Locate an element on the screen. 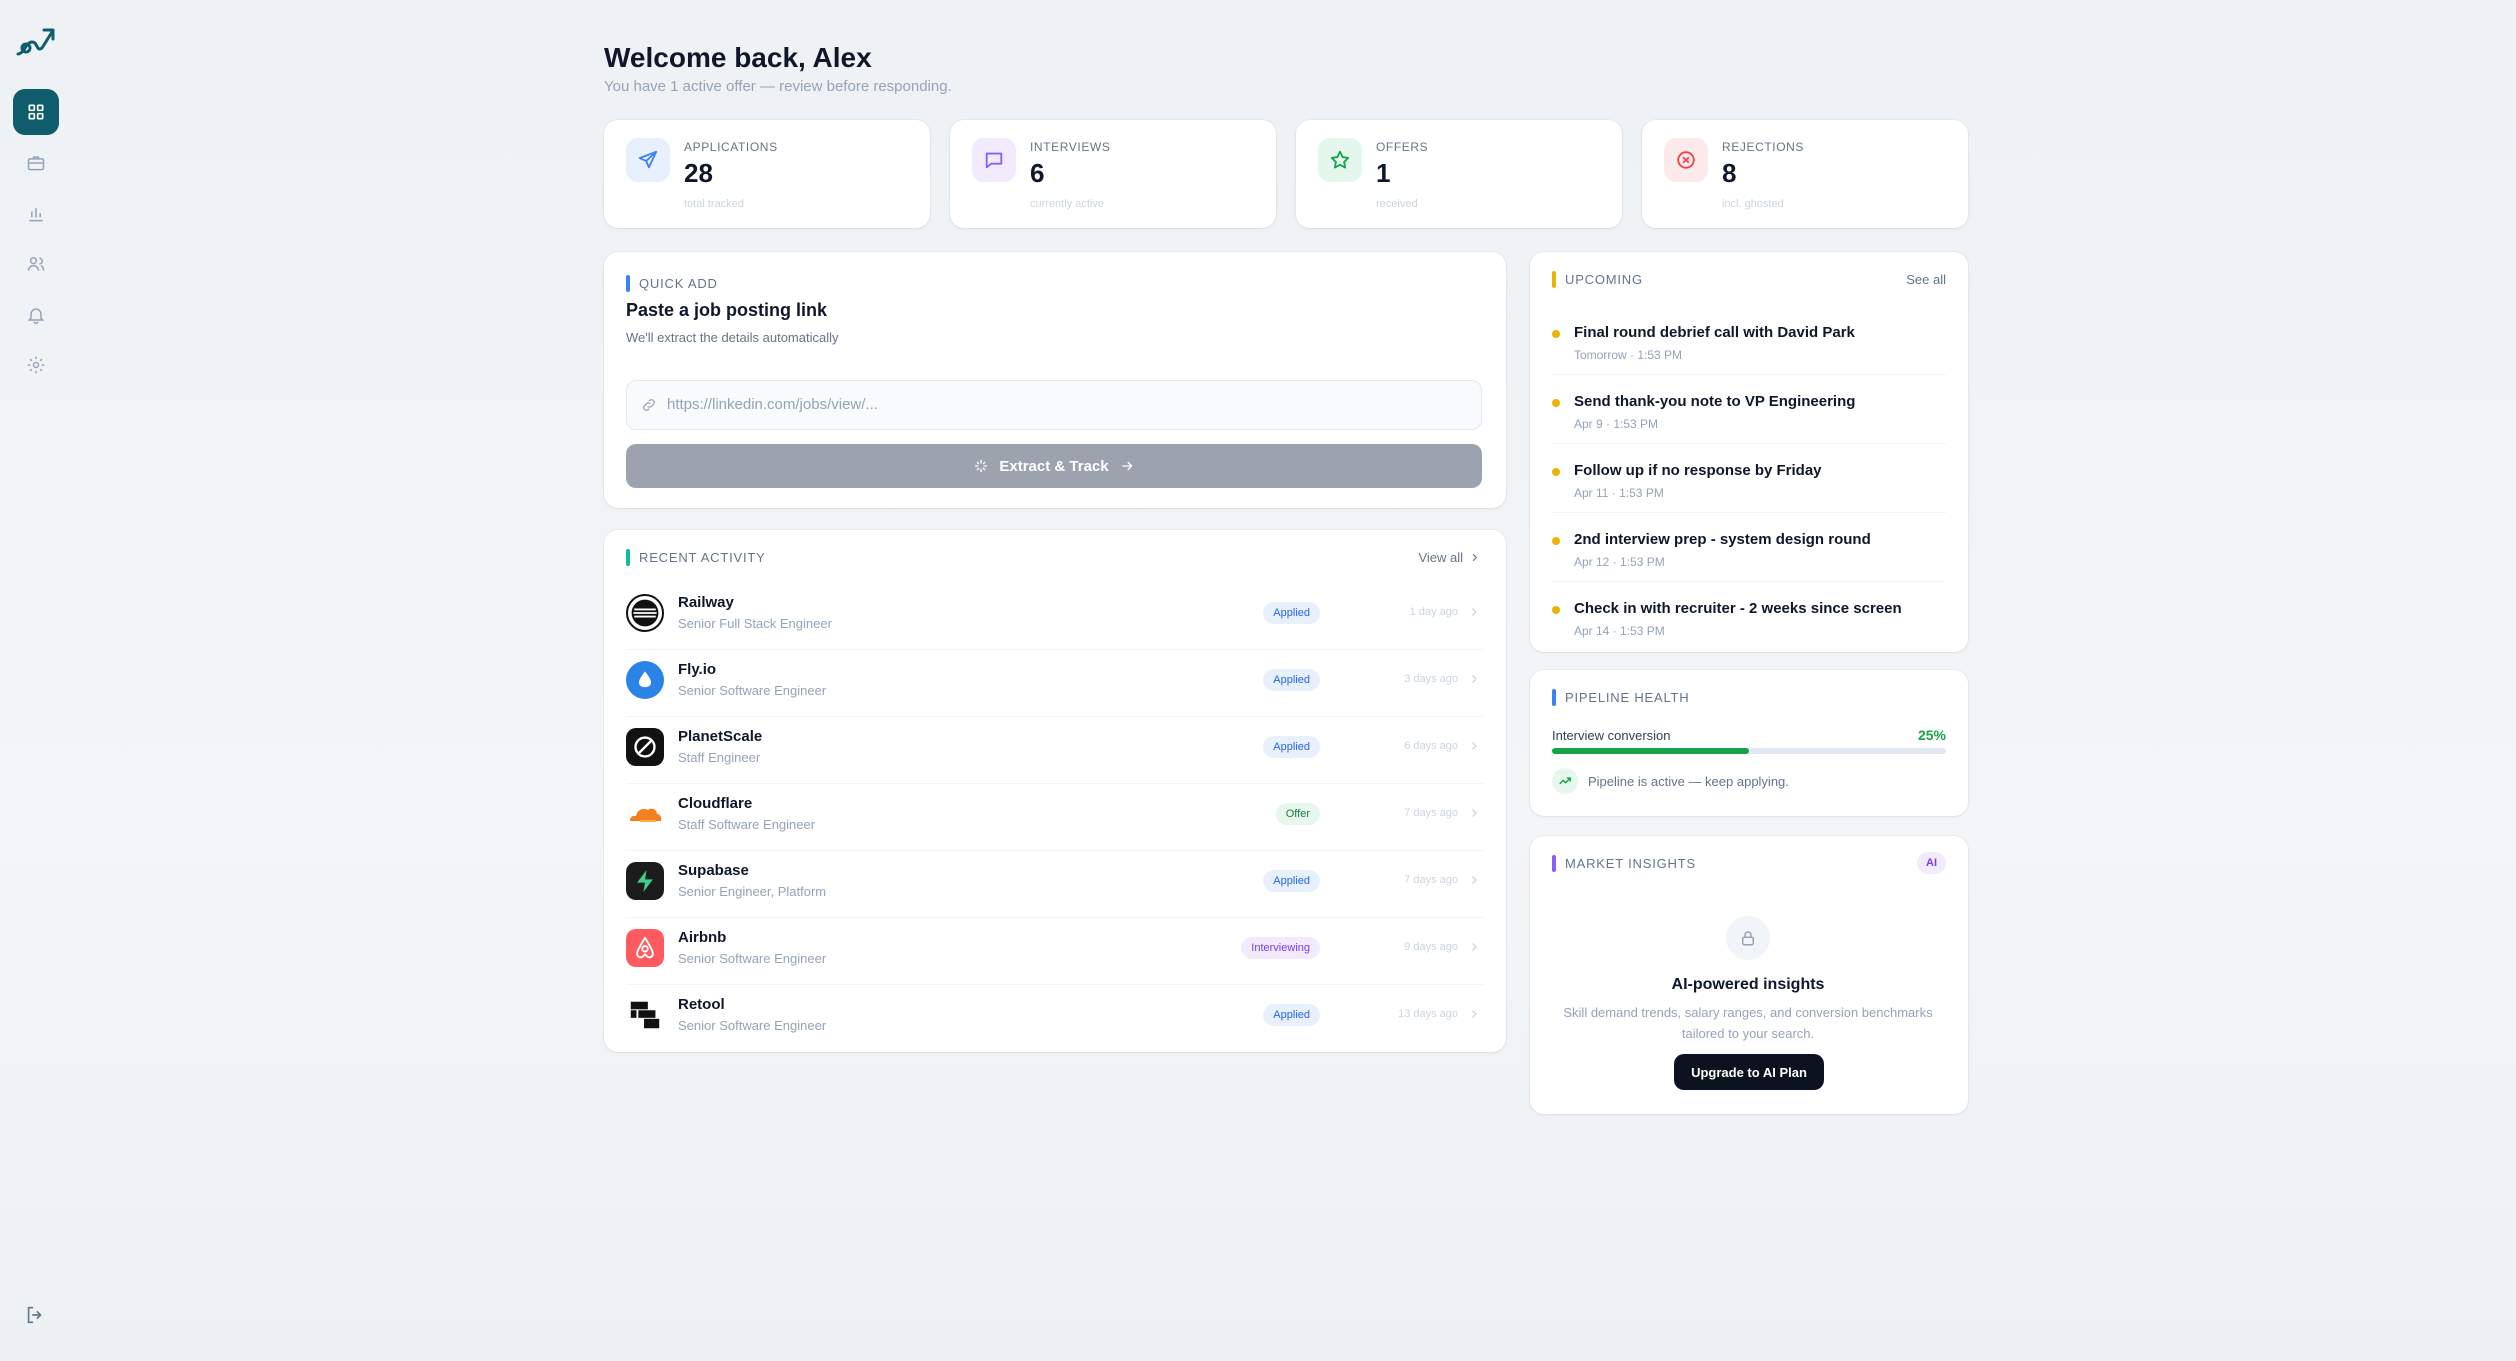 The height and width of the screenshot is (1361, 2516). briefcase-icon is located at coordinates (36, 163).